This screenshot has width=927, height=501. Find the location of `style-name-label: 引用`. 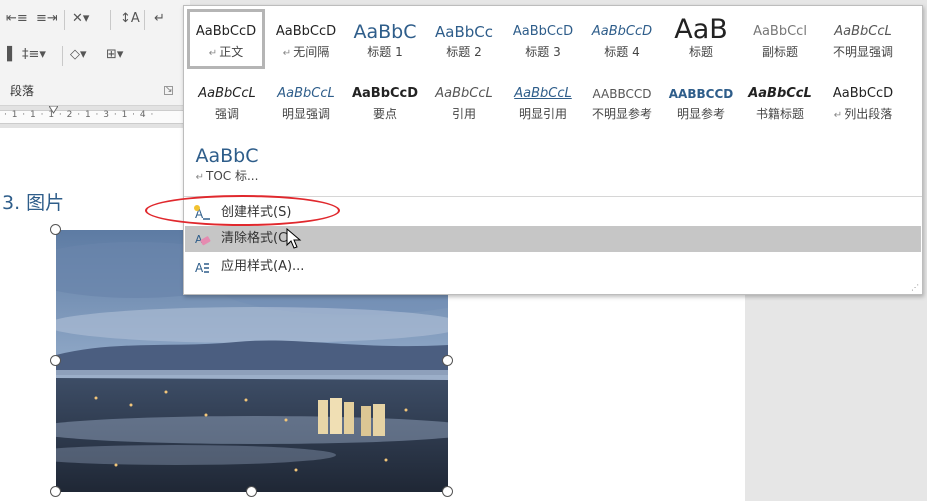

style-name-label: 引用 is located at coordinates (463, 114).